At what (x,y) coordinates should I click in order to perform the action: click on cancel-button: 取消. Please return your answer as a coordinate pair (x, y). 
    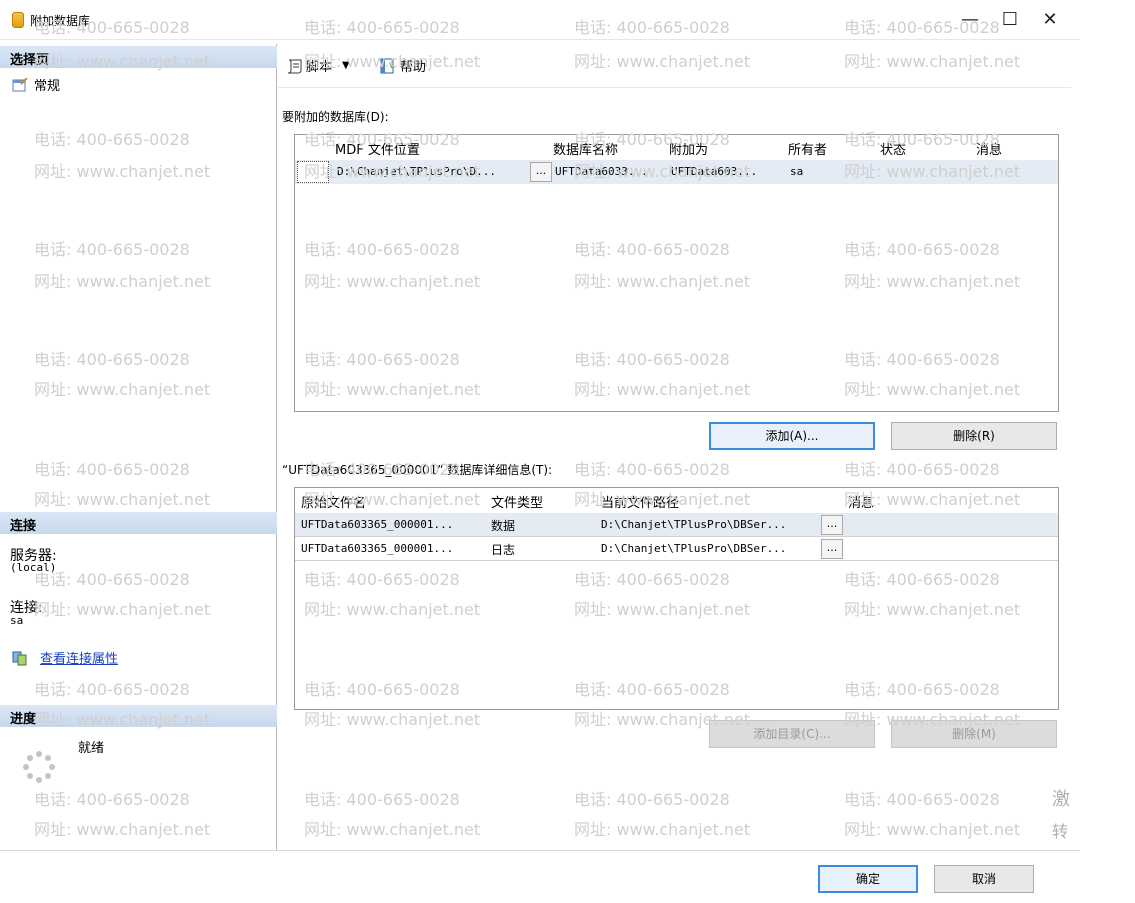
    Looking at the image, I should click on (984, 879).